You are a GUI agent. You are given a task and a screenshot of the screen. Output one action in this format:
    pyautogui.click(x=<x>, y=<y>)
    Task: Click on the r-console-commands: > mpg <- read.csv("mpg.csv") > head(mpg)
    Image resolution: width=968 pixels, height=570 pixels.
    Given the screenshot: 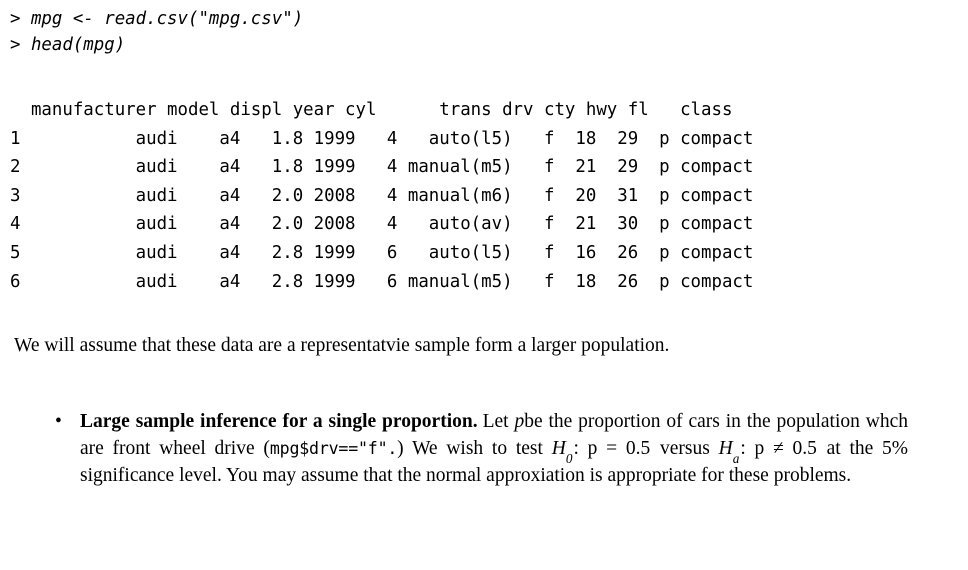 What is the action you would take?
    pyautogui.click(x=484, y=32)
    